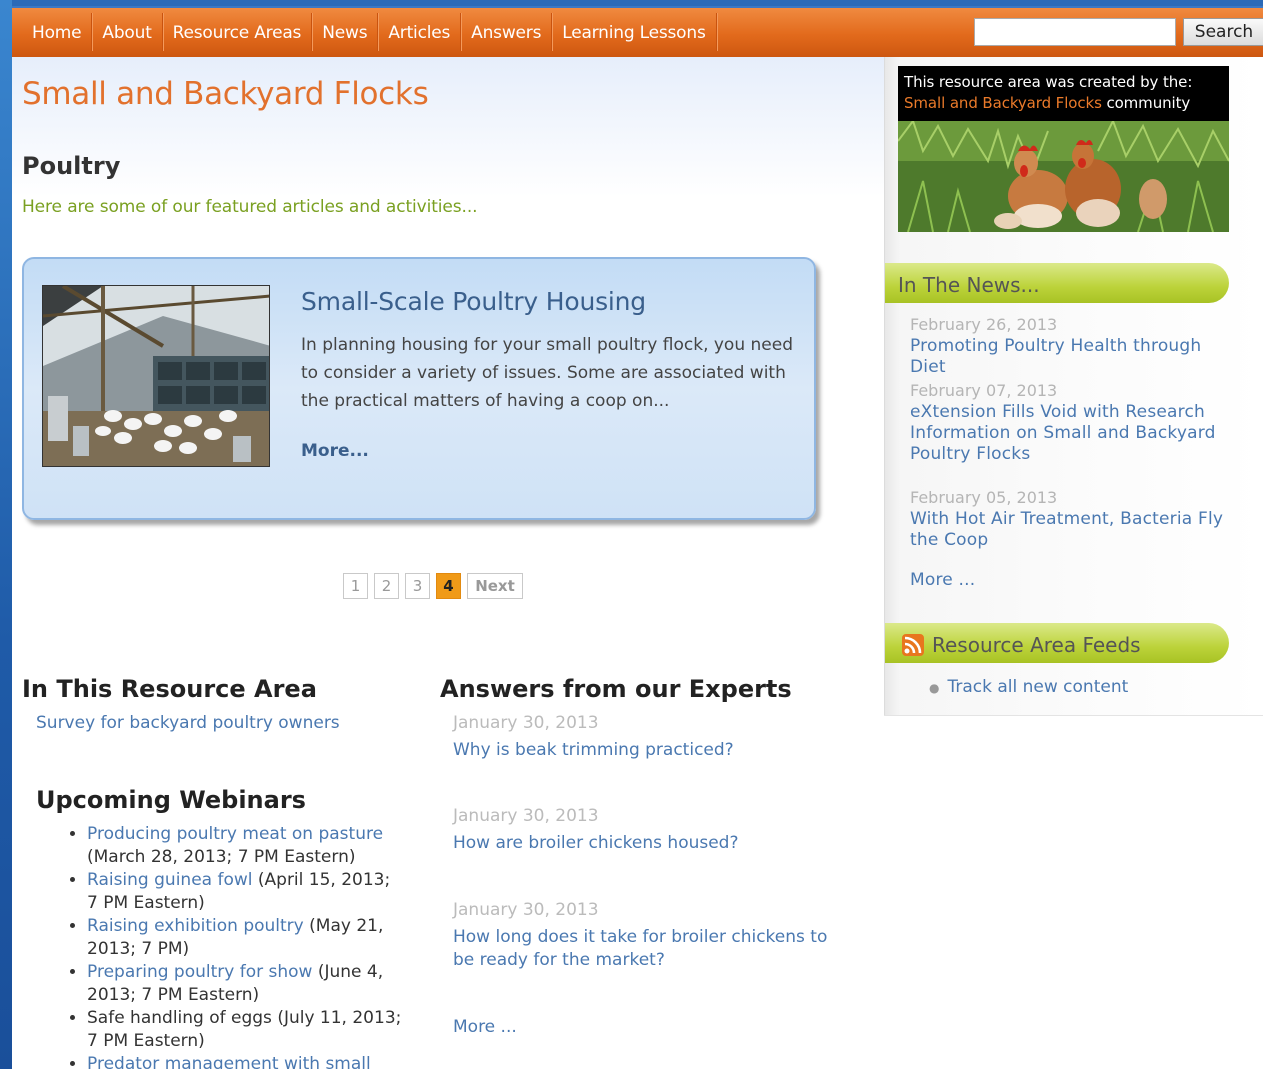 The height and width of the screenshot is (1069, 1263). Describe the element at coordinates (507, 32) in the screenshot. I see `nav-answers: Answers` at that location.